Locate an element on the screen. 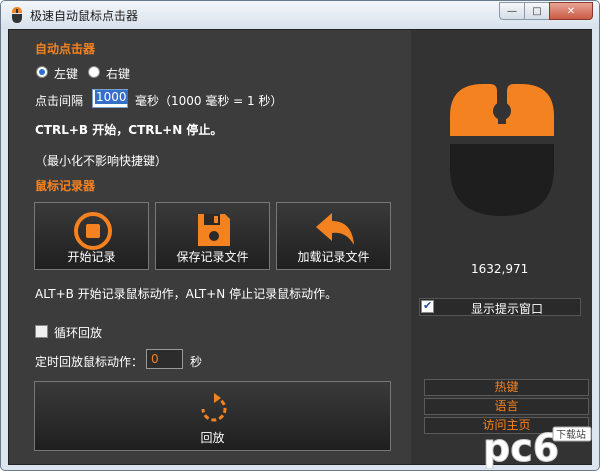  left-button-radio is located at coordinates (42, 72).